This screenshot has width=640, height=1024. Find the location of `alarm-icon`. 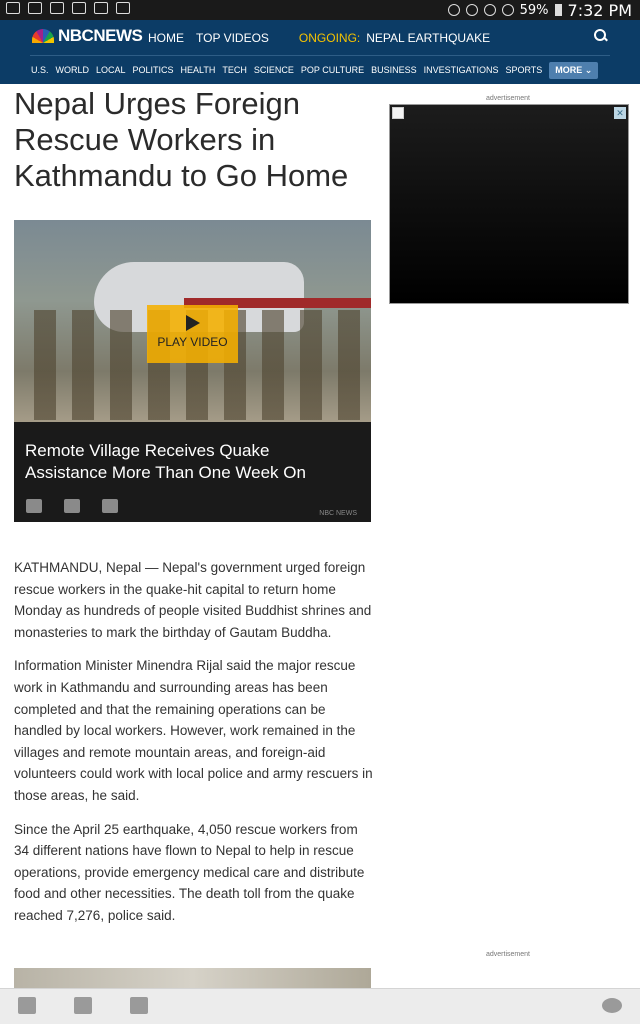

alarm-icon is located at coordinates (471, 10).